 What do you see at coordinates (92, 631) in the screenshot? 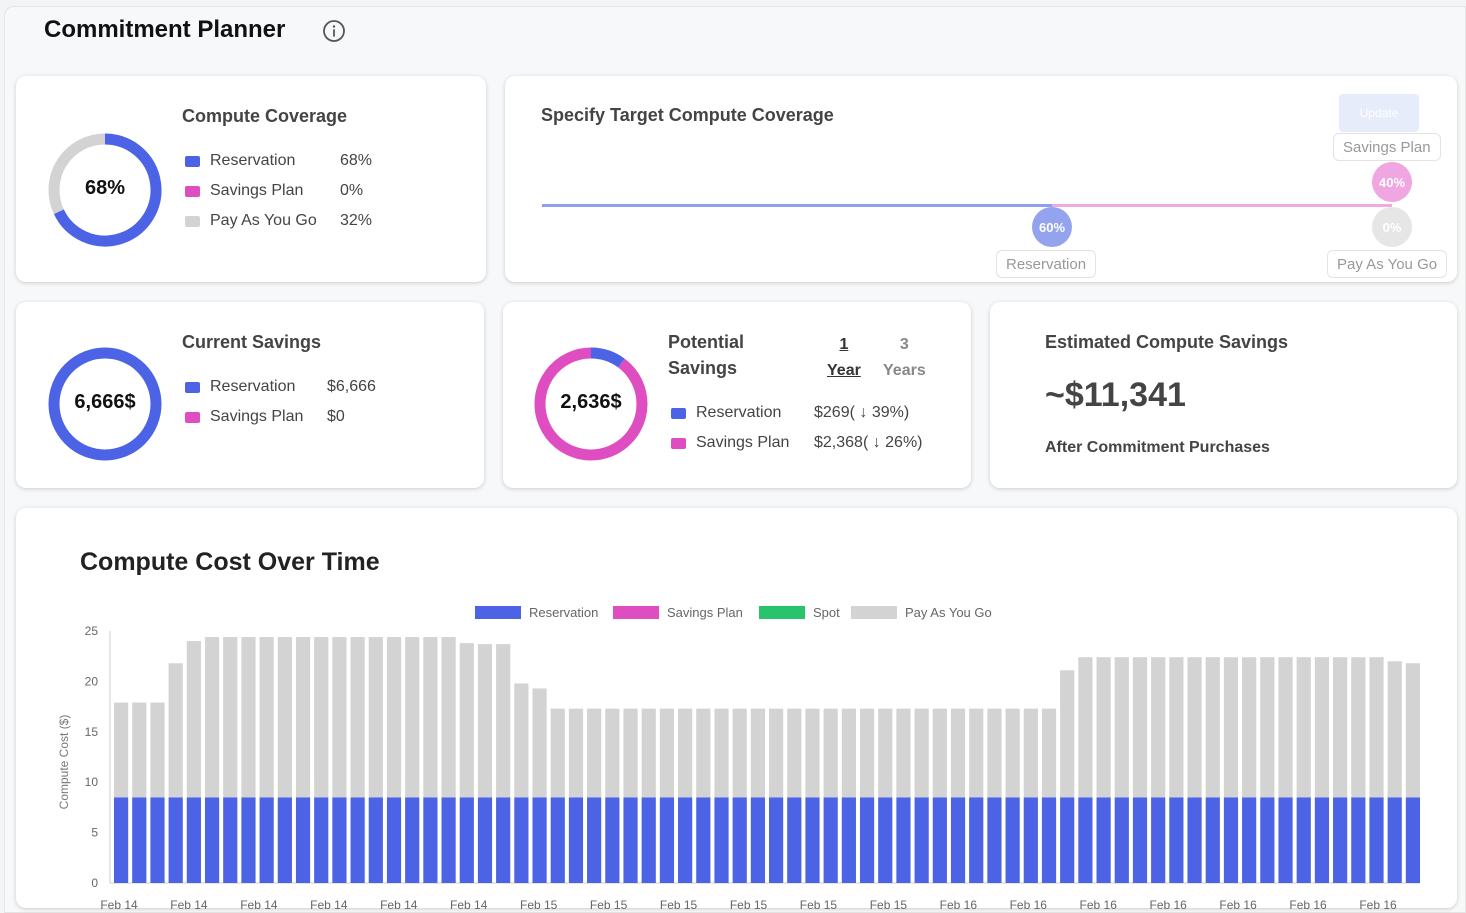
I see `y-tick-label: 25` at bounding box center [92, 631].